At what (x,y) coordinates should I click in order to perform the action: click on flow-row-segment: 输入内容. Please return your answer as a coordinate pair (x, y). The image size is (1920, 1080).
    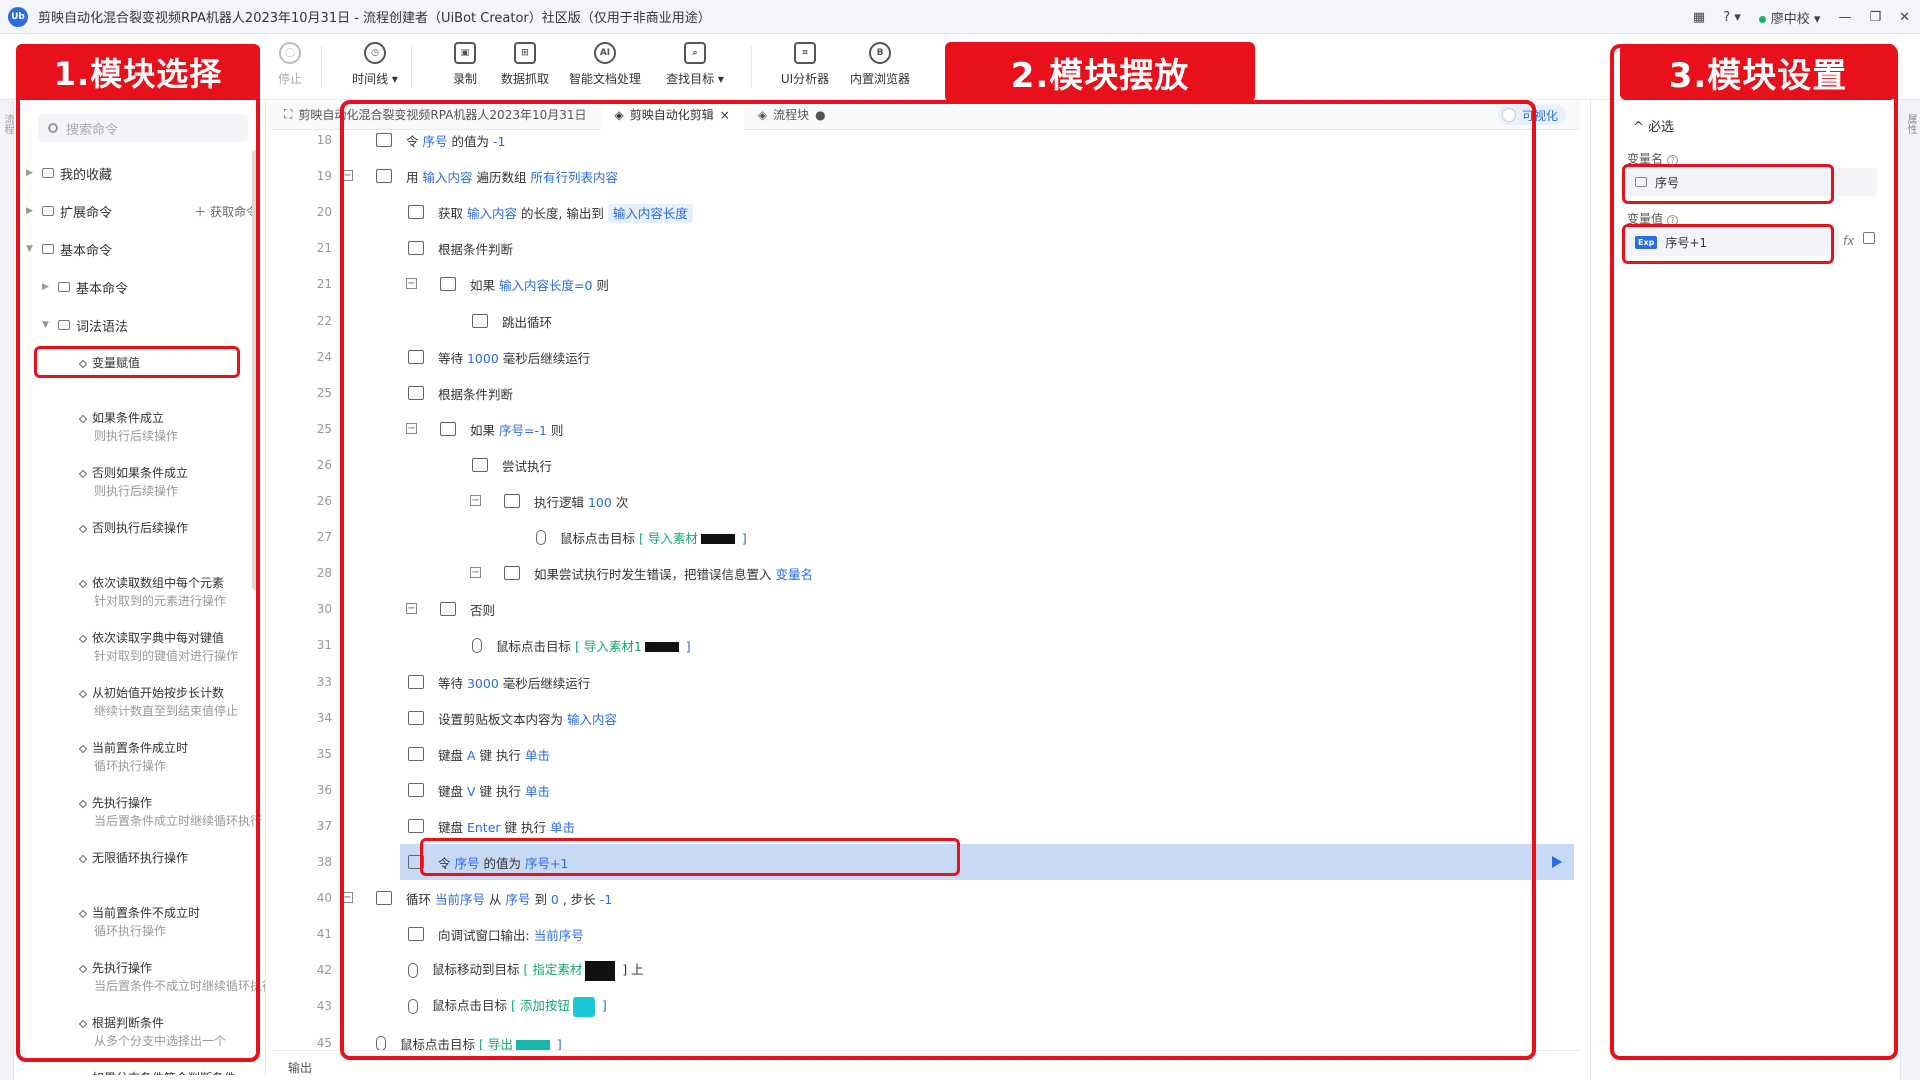
    Looking at the image, I should click on (491, 213).